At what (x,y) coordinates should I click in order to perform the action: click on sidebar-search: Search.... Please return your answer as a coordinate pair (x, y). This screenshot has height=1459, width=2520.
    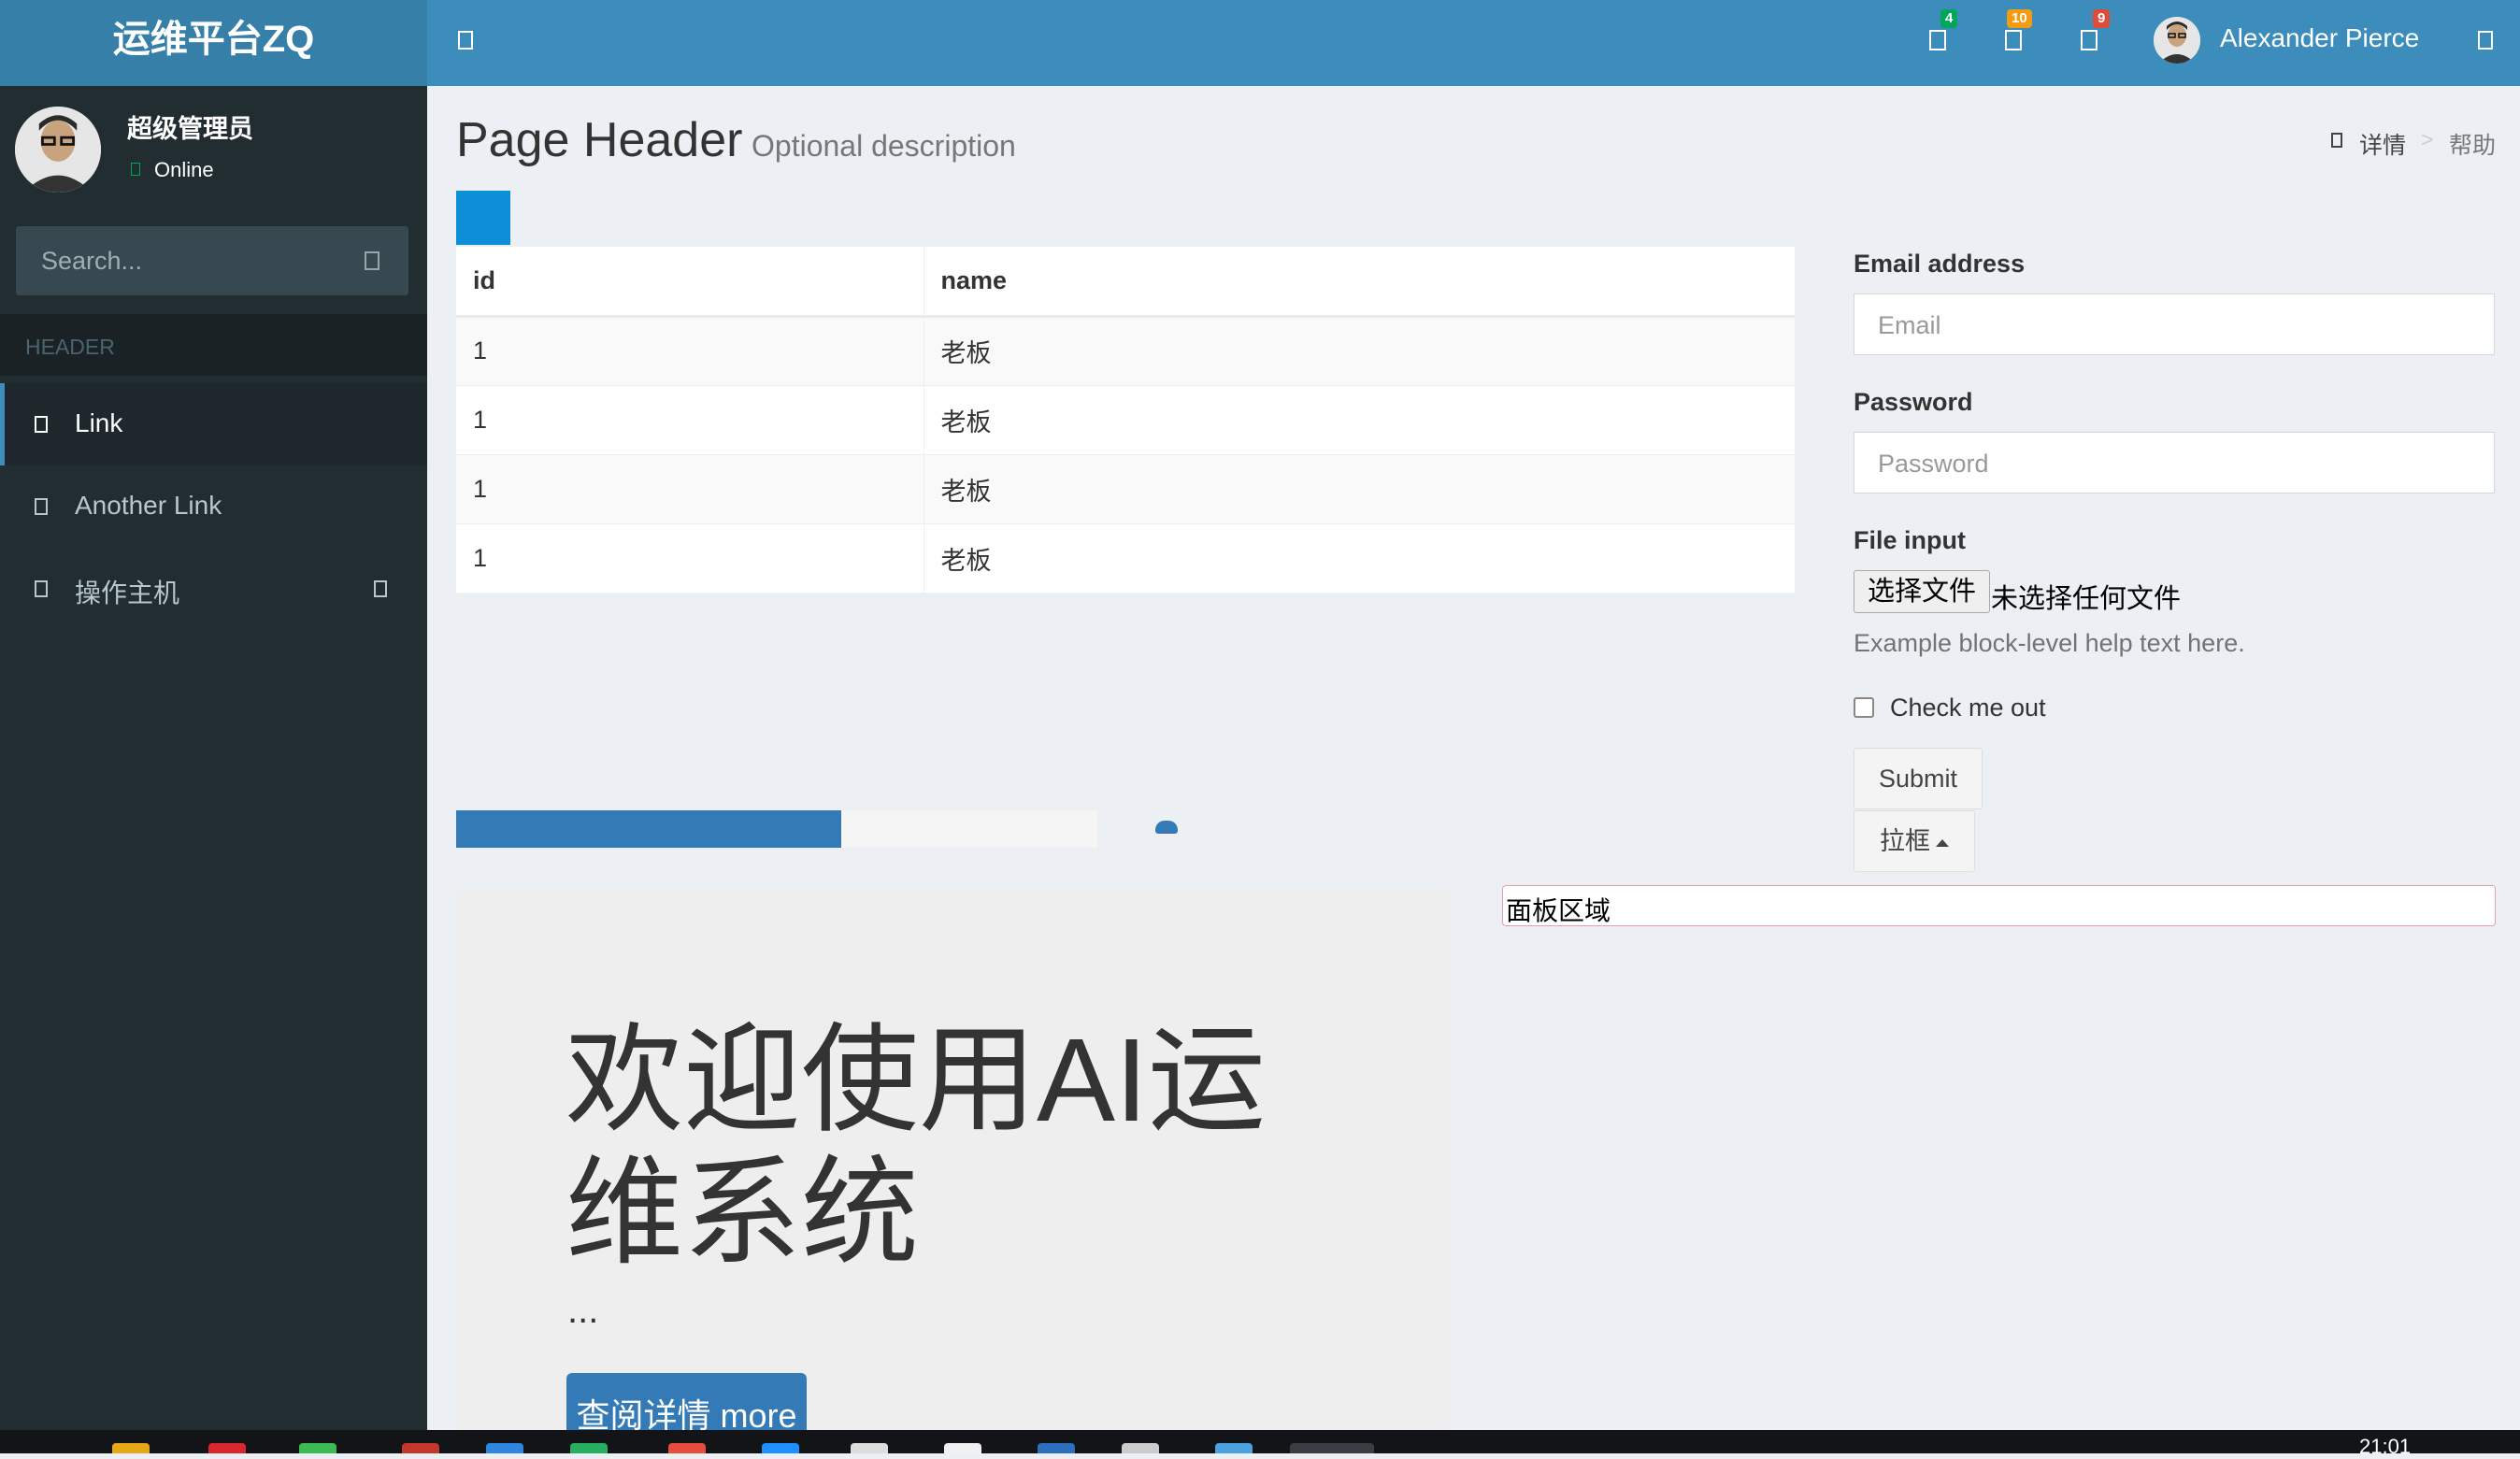
    Looking at the image, I should click on (212, 260).